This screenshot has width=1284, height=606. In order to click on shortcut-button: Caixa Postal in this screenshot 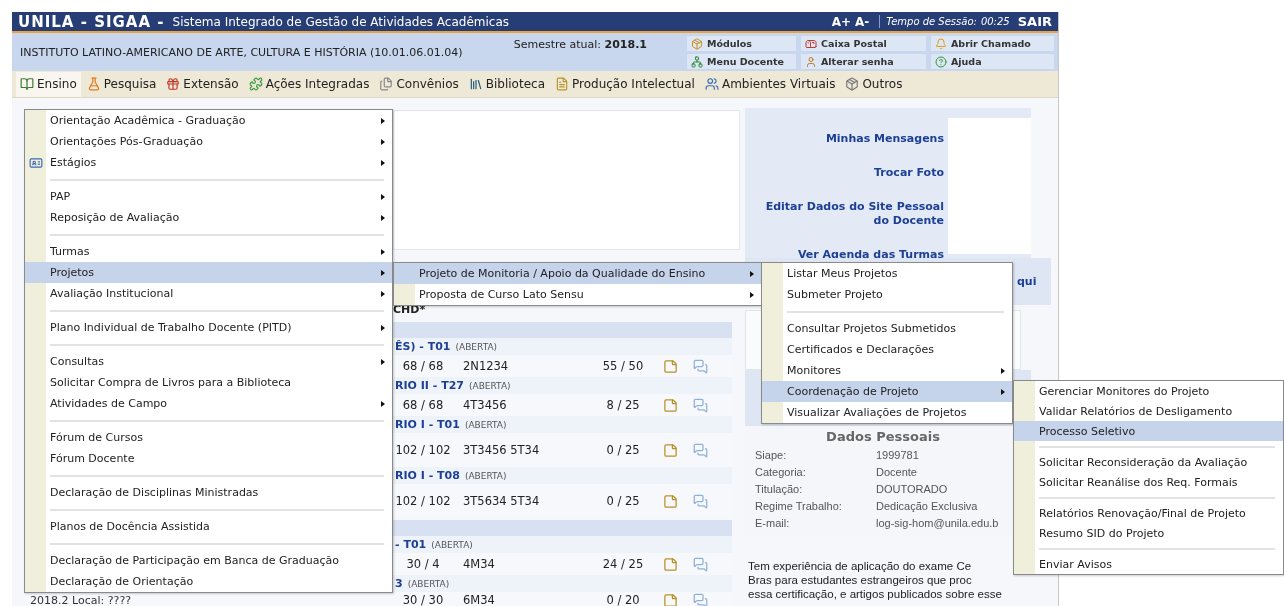, I will do `click(863, 43)`.